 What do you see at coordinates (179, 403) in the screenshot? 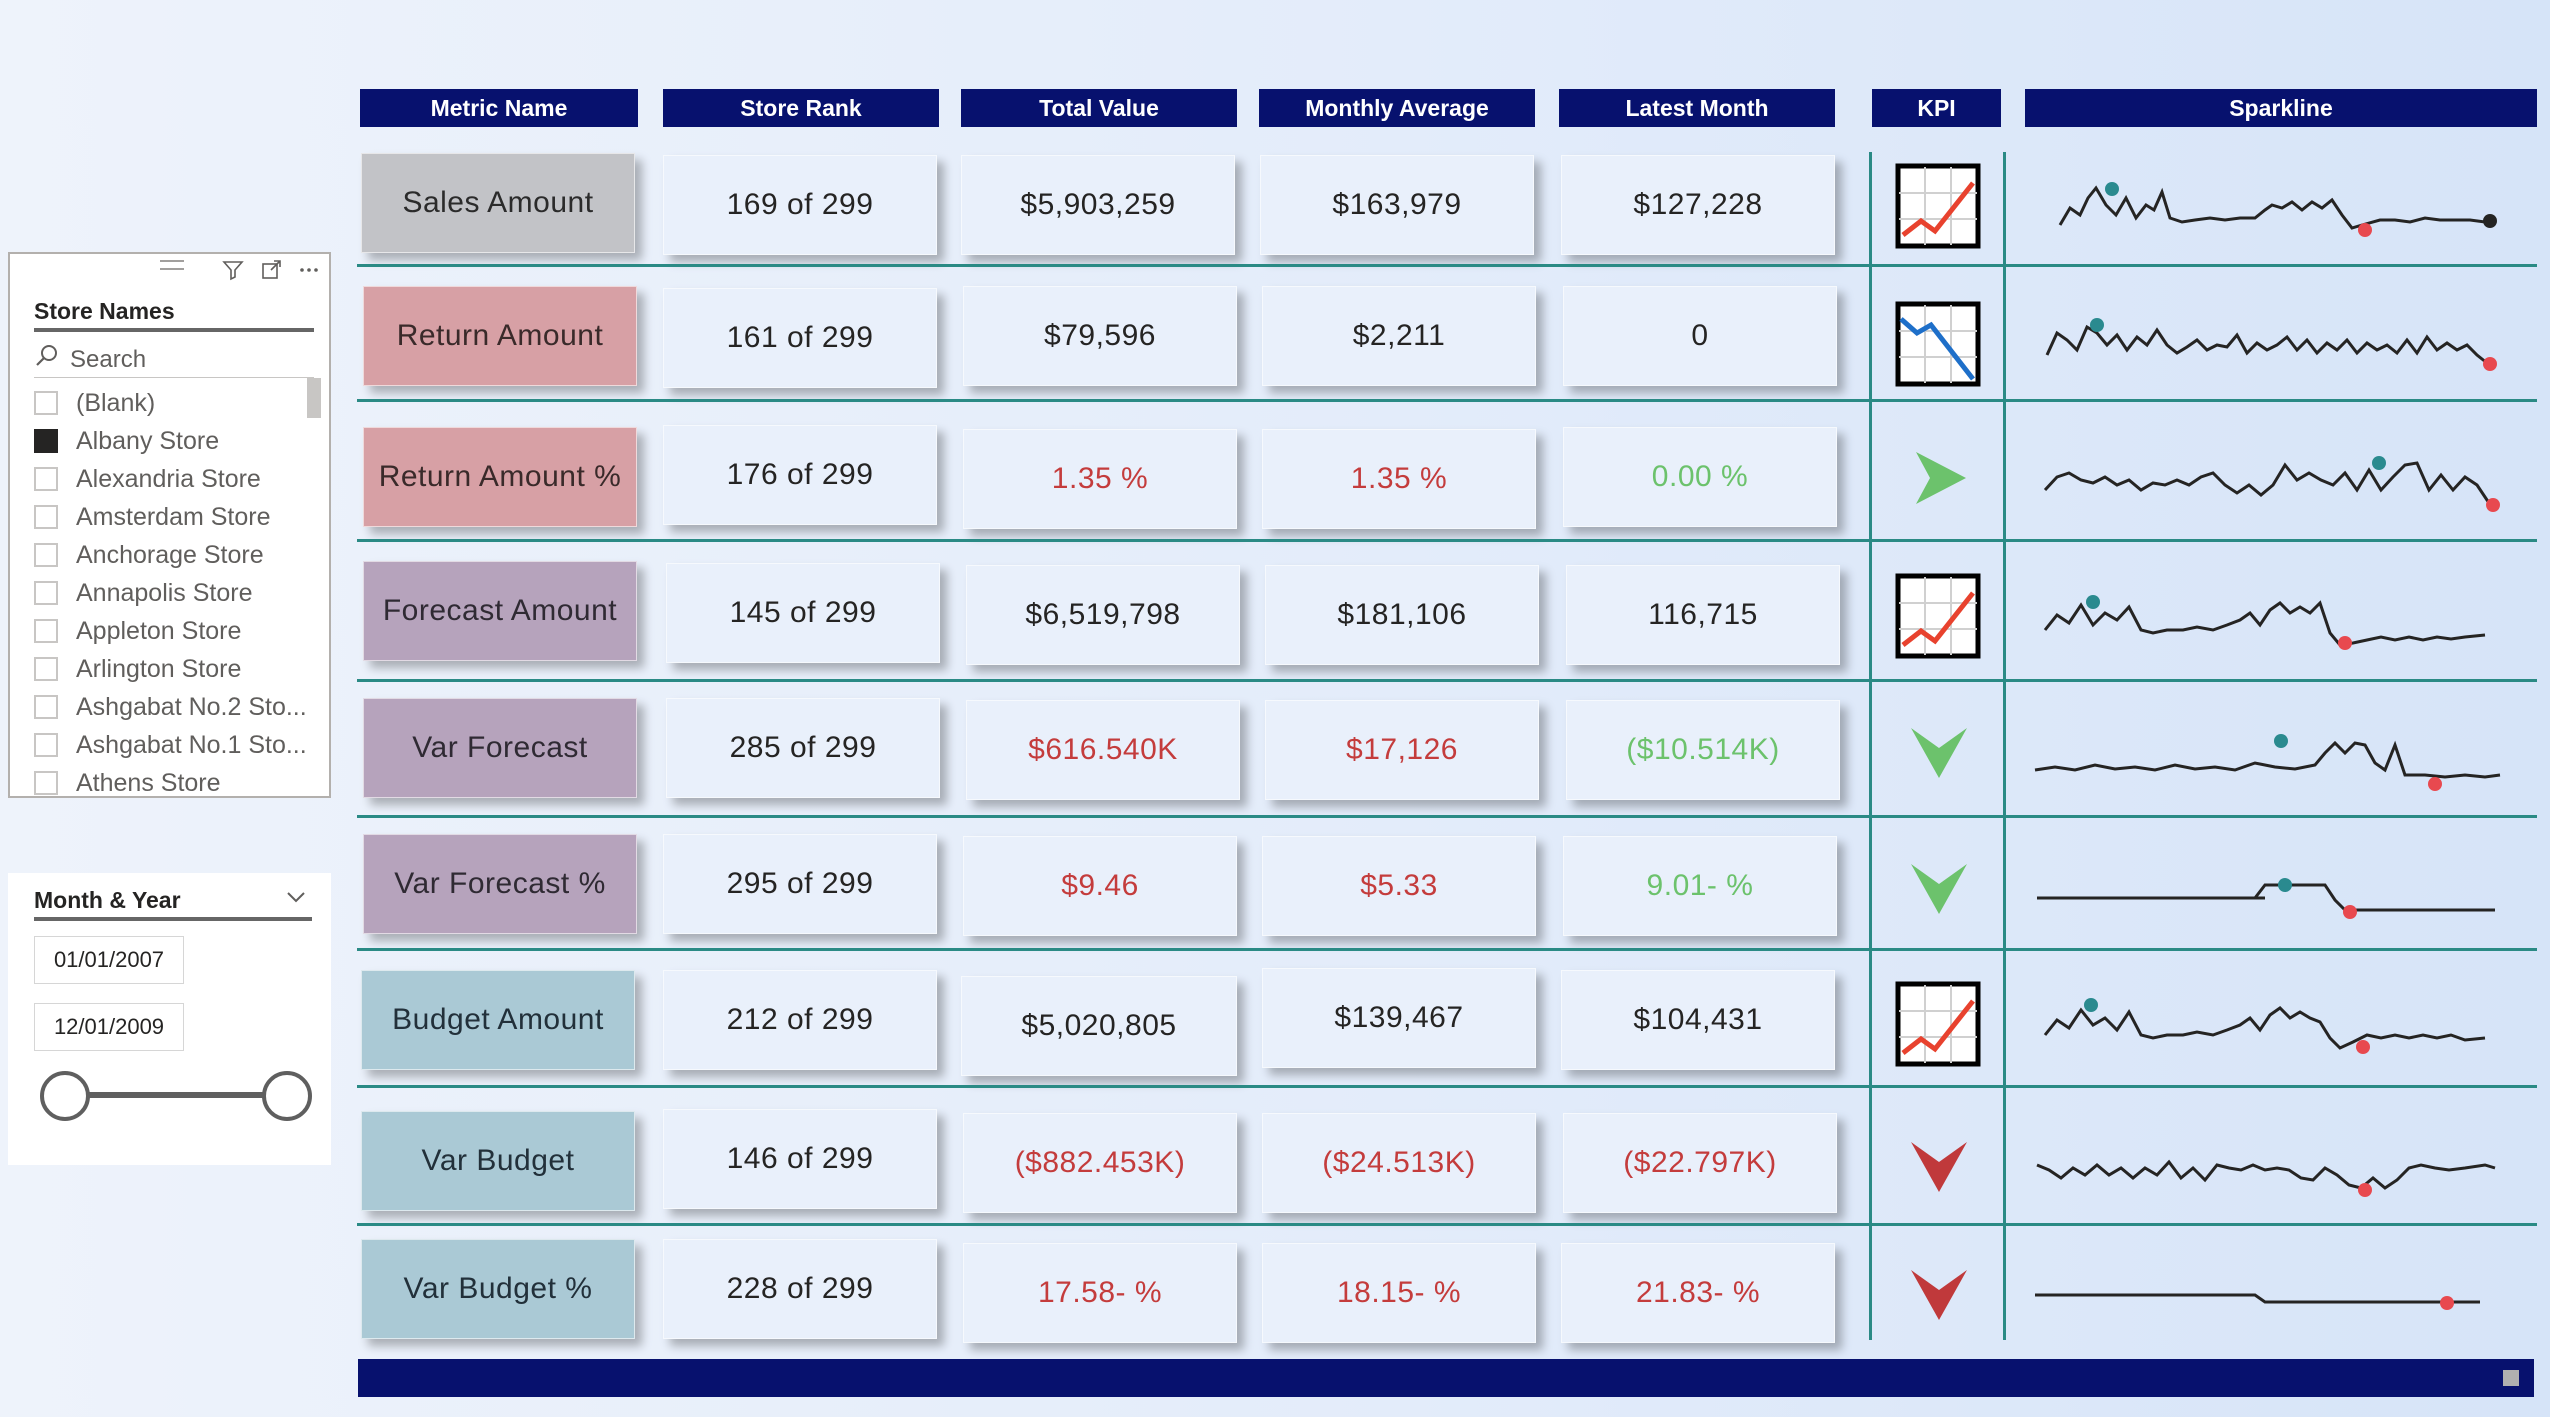
I see `store-item: (Blank)` at bounding box center [179, 403].